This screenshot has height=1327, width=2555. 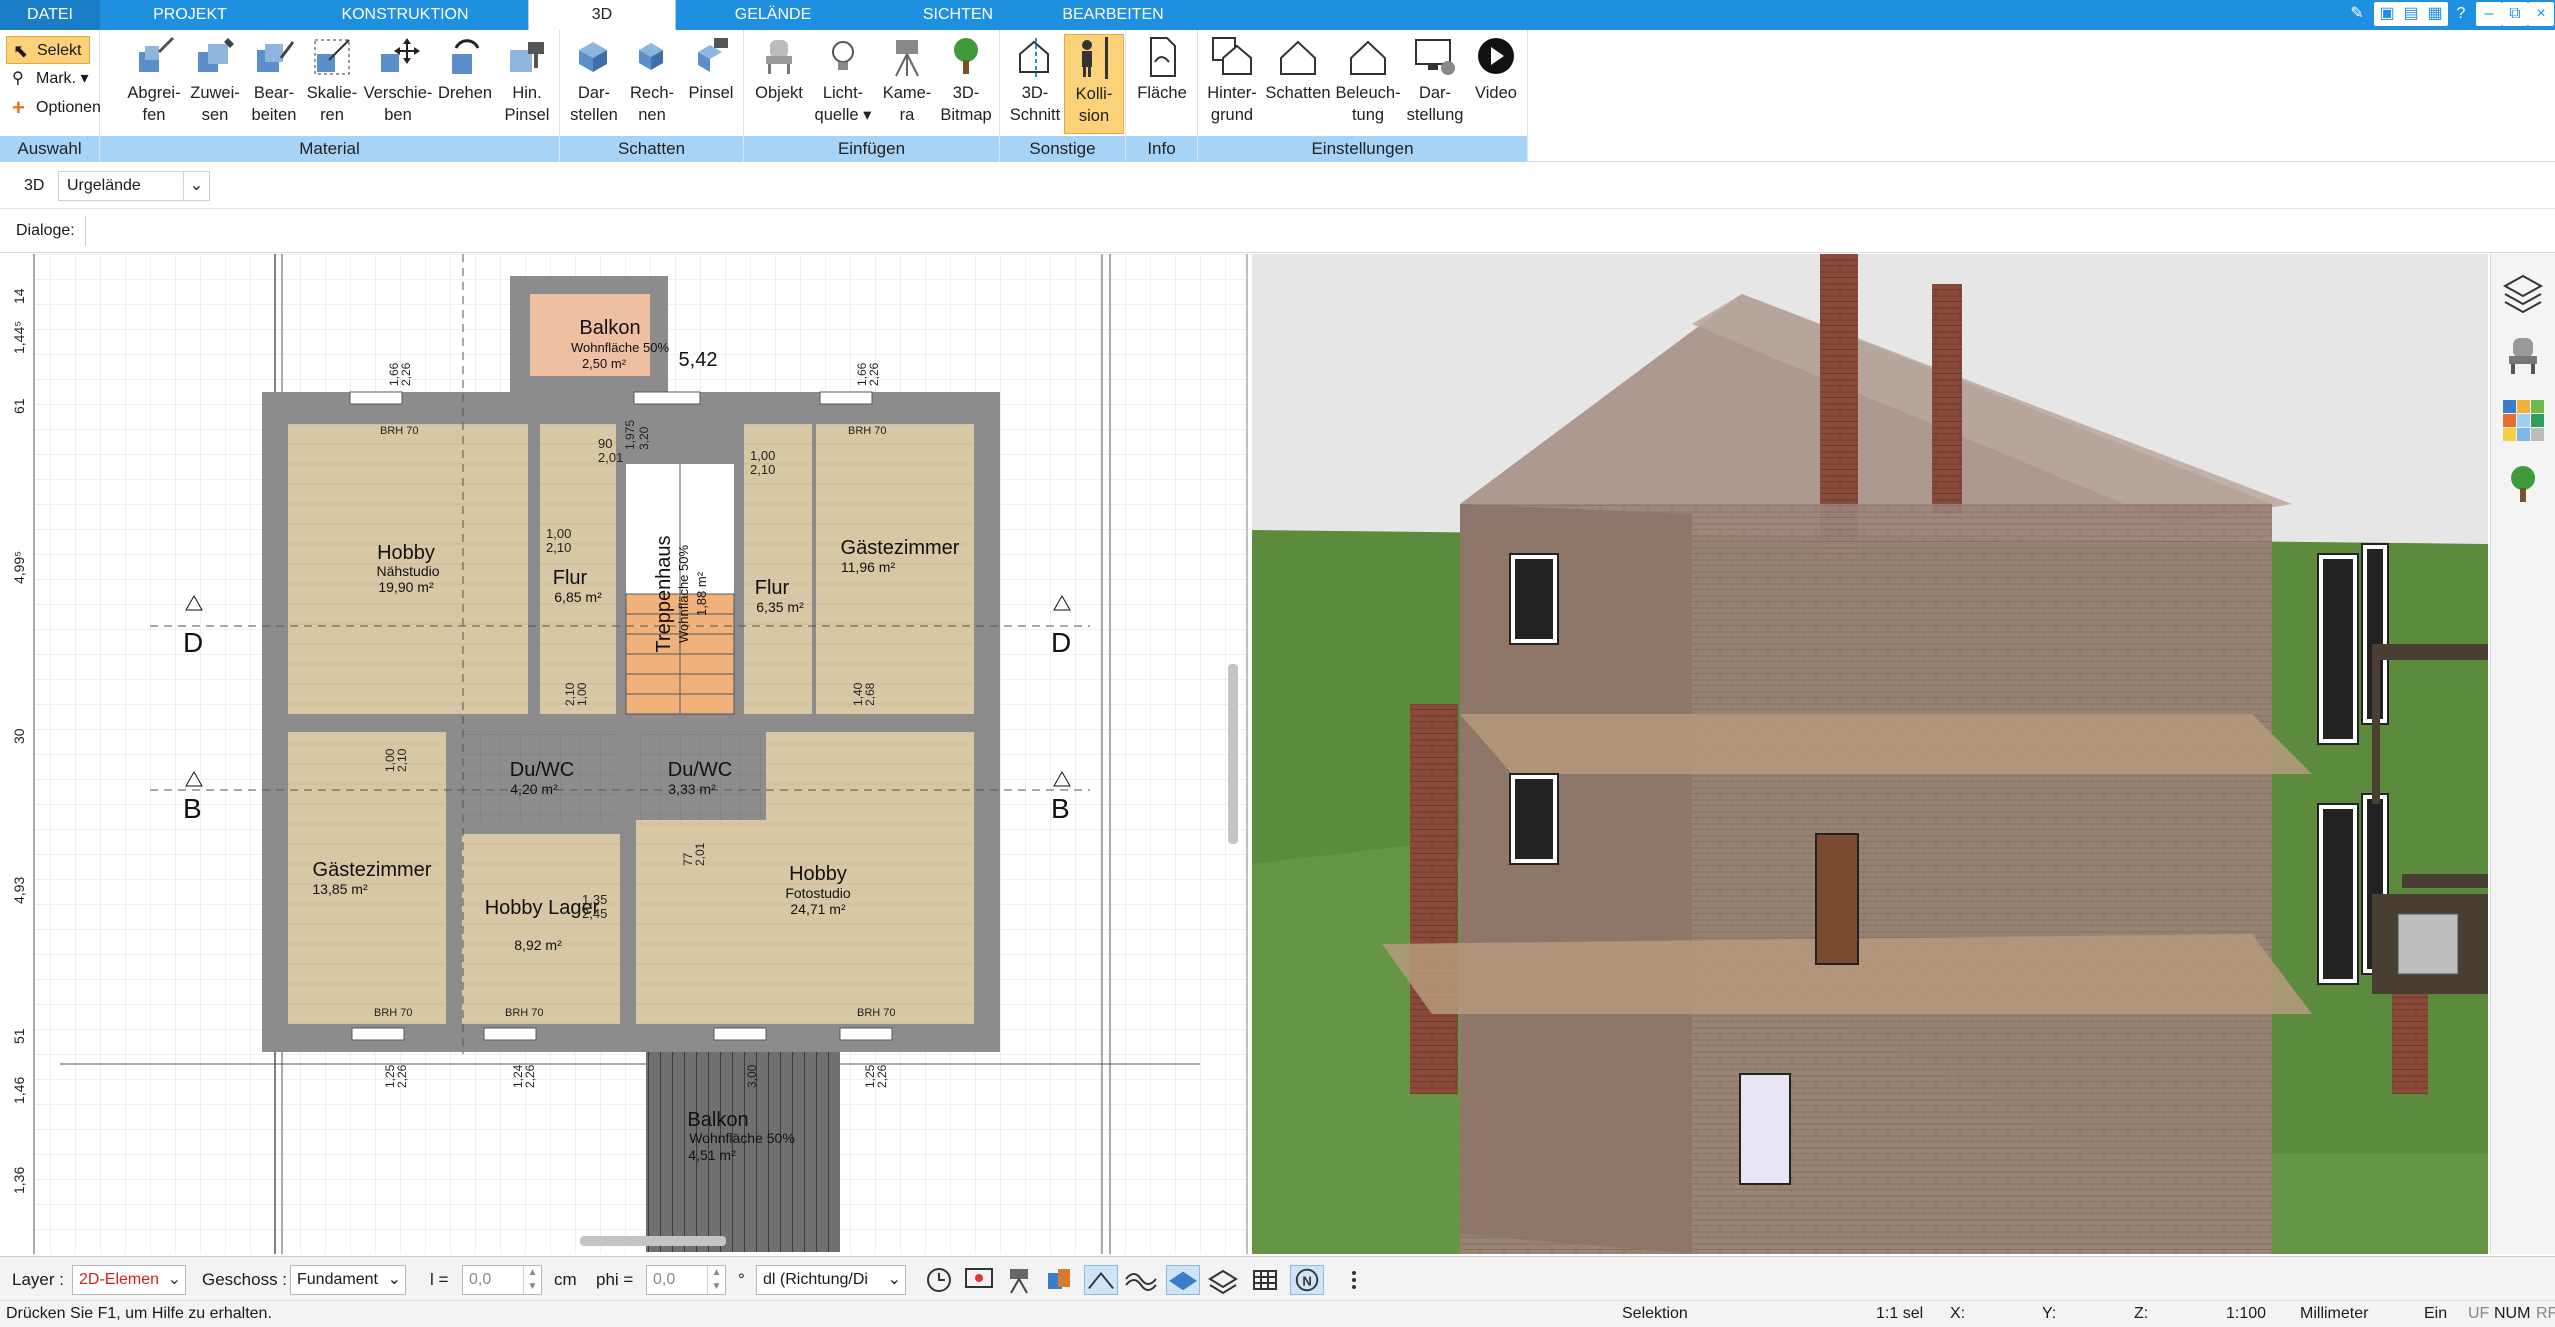 What do you see at coordinates (743, 1152) in the screenshot?
I see `room-balkon-bottom` at bounding box center [743, 1152].